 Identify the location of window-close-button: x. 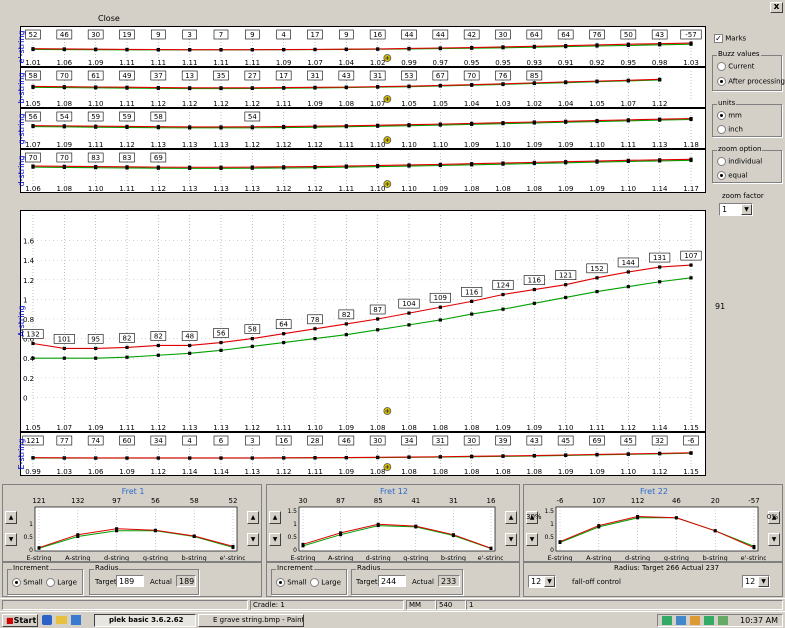
(776, 7).